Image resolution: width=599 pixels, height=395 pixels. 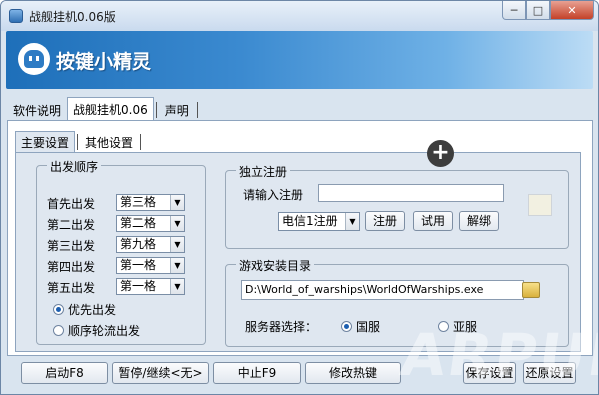 I want to click on tab-warship-afk: 战舰挂机0.06, so click(x=110, y=109).